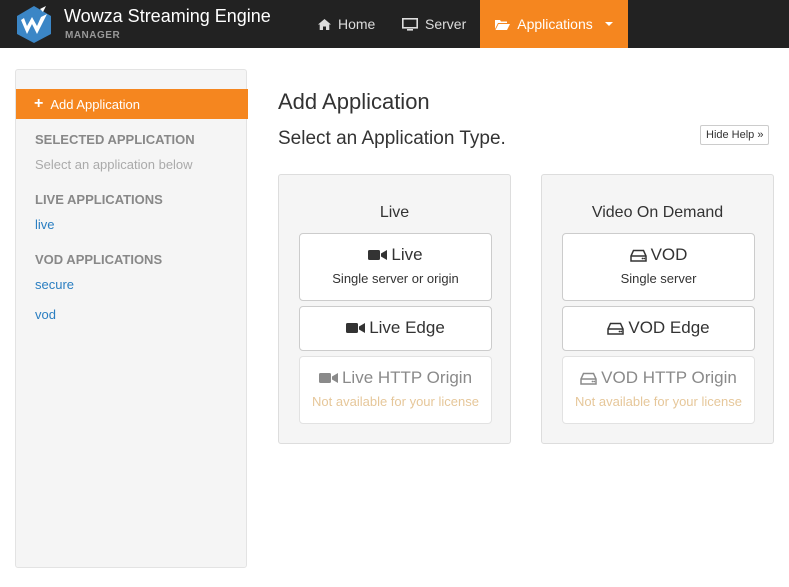 The height and width of the screenshot is (587, 789). I want to click on sidebar-item-live: live, so click(45, 224).